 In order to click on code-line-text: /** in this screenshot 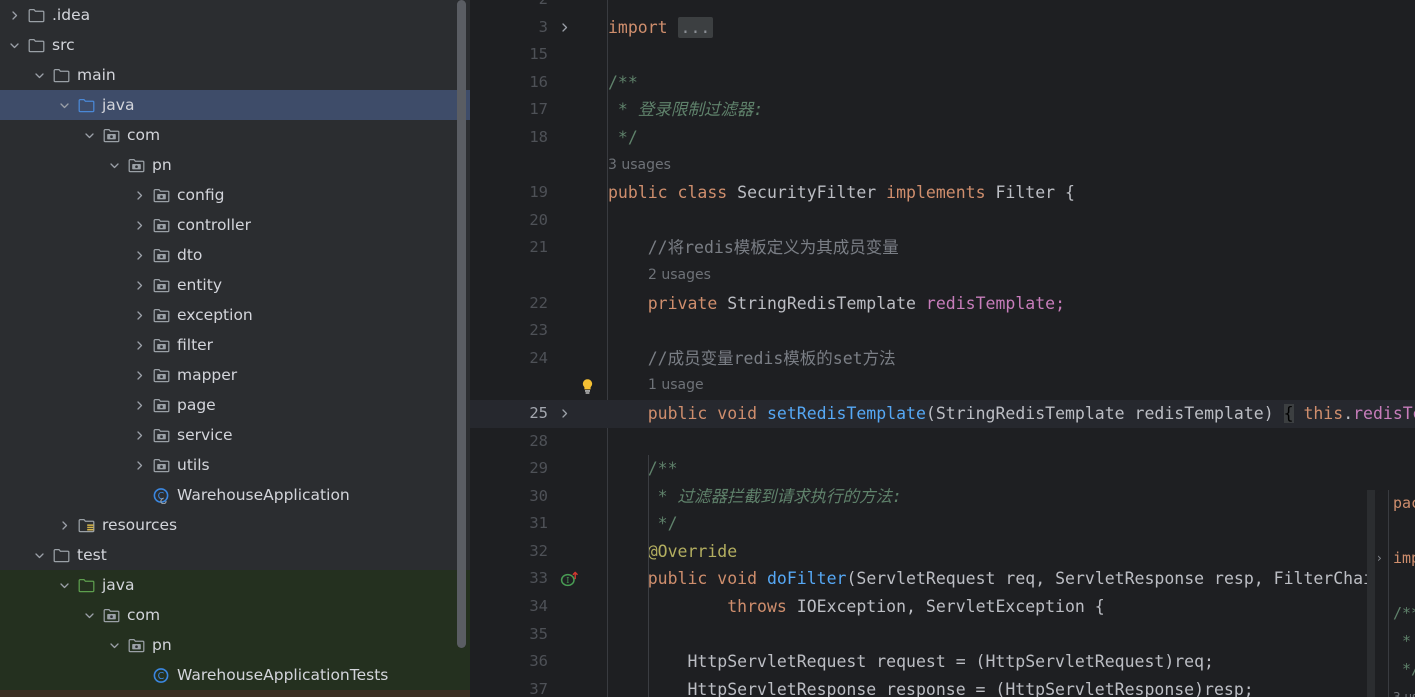, I will do `click(643, 469)`.